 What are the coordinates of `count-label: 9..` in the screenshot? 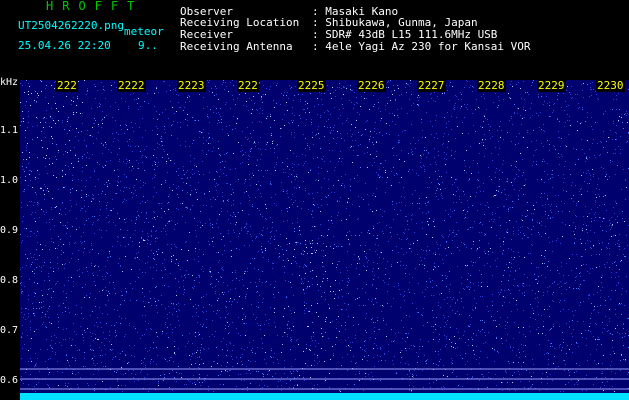 It's located at (148, 45).